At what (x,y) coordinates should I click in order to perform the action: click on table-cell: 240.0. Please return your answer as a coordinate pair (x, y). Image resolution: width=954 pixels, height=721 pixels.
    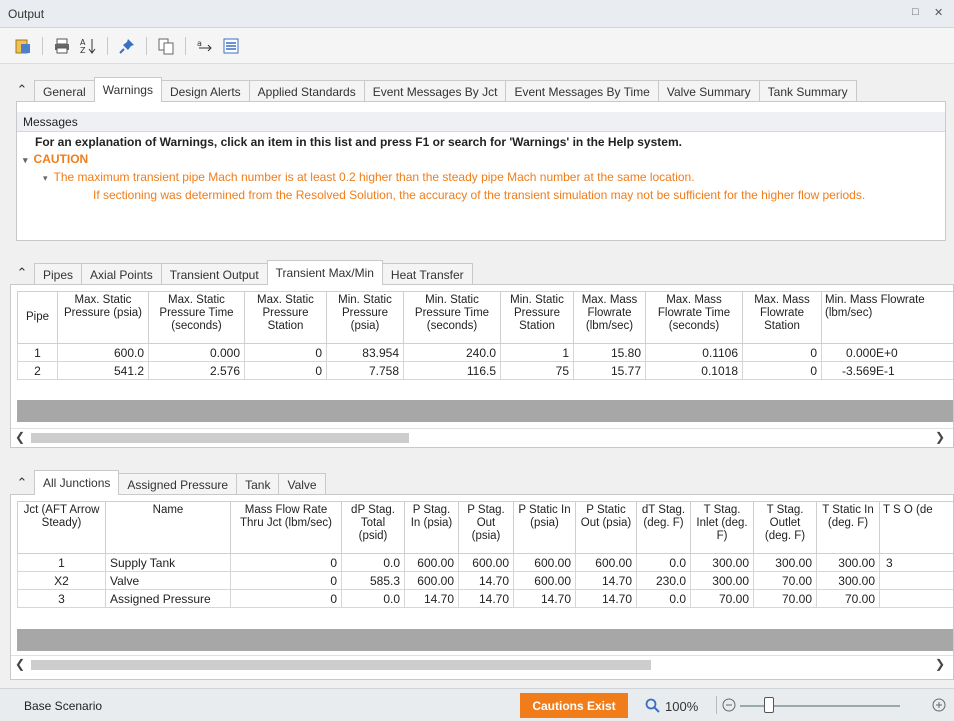
    Looking at the image, I should click on (452, 352).